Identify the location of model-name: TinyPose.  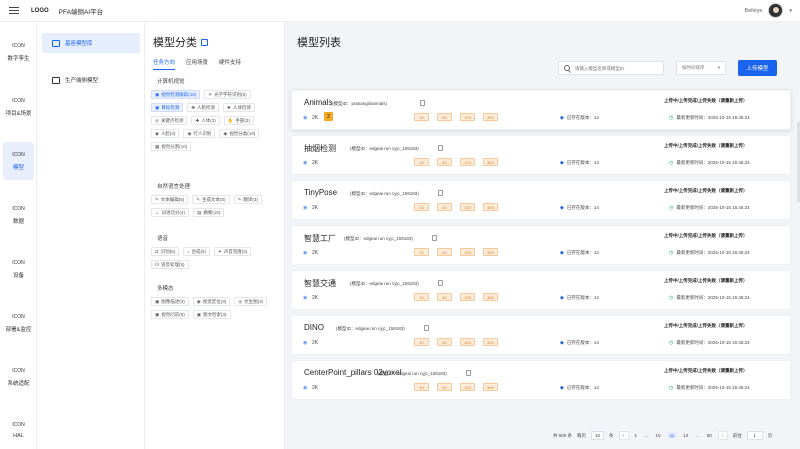
(320, 192).